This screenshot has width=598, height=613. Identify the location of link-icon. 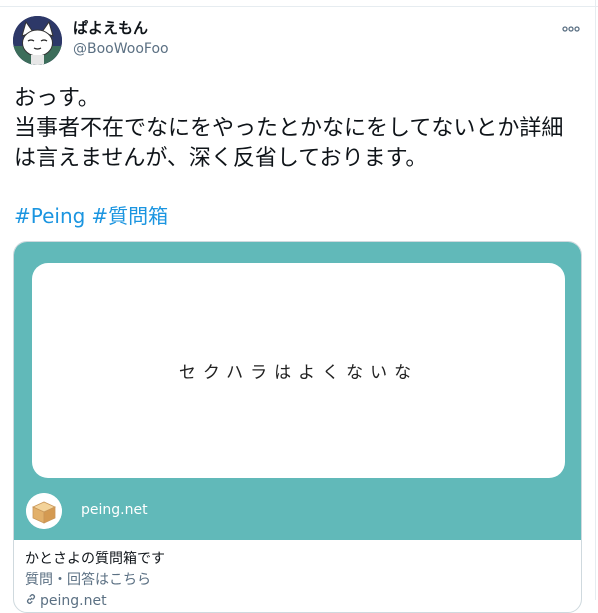
(31, 601).